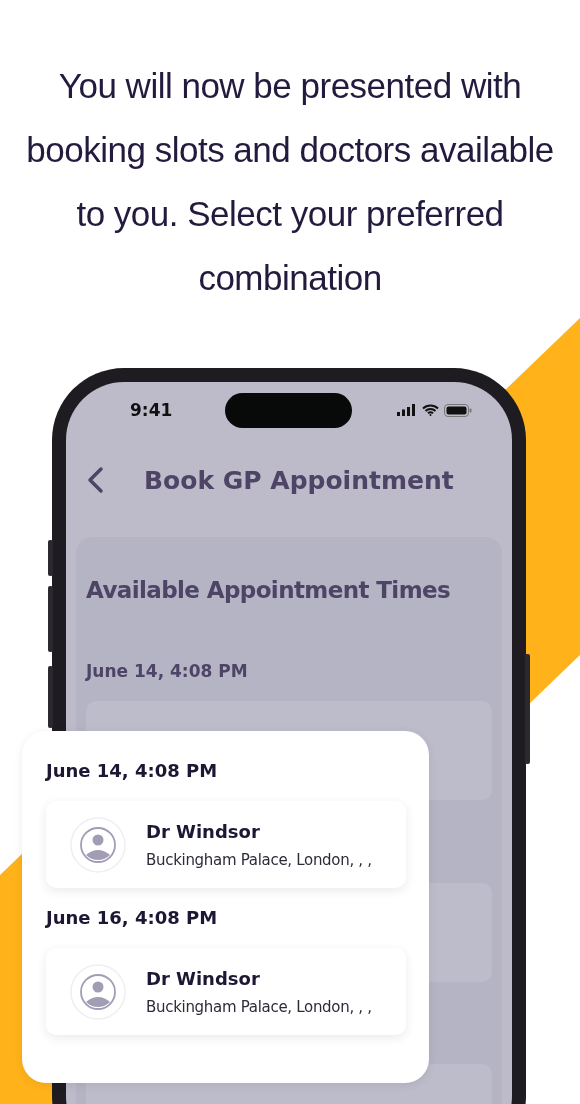 The width and height of the screenshot is (580, 1104). What do you see at coordinates (132, 918) in the screenshot?
I see `slot-date: June 16, 4:08 PM` at bounding box center [132, 918].